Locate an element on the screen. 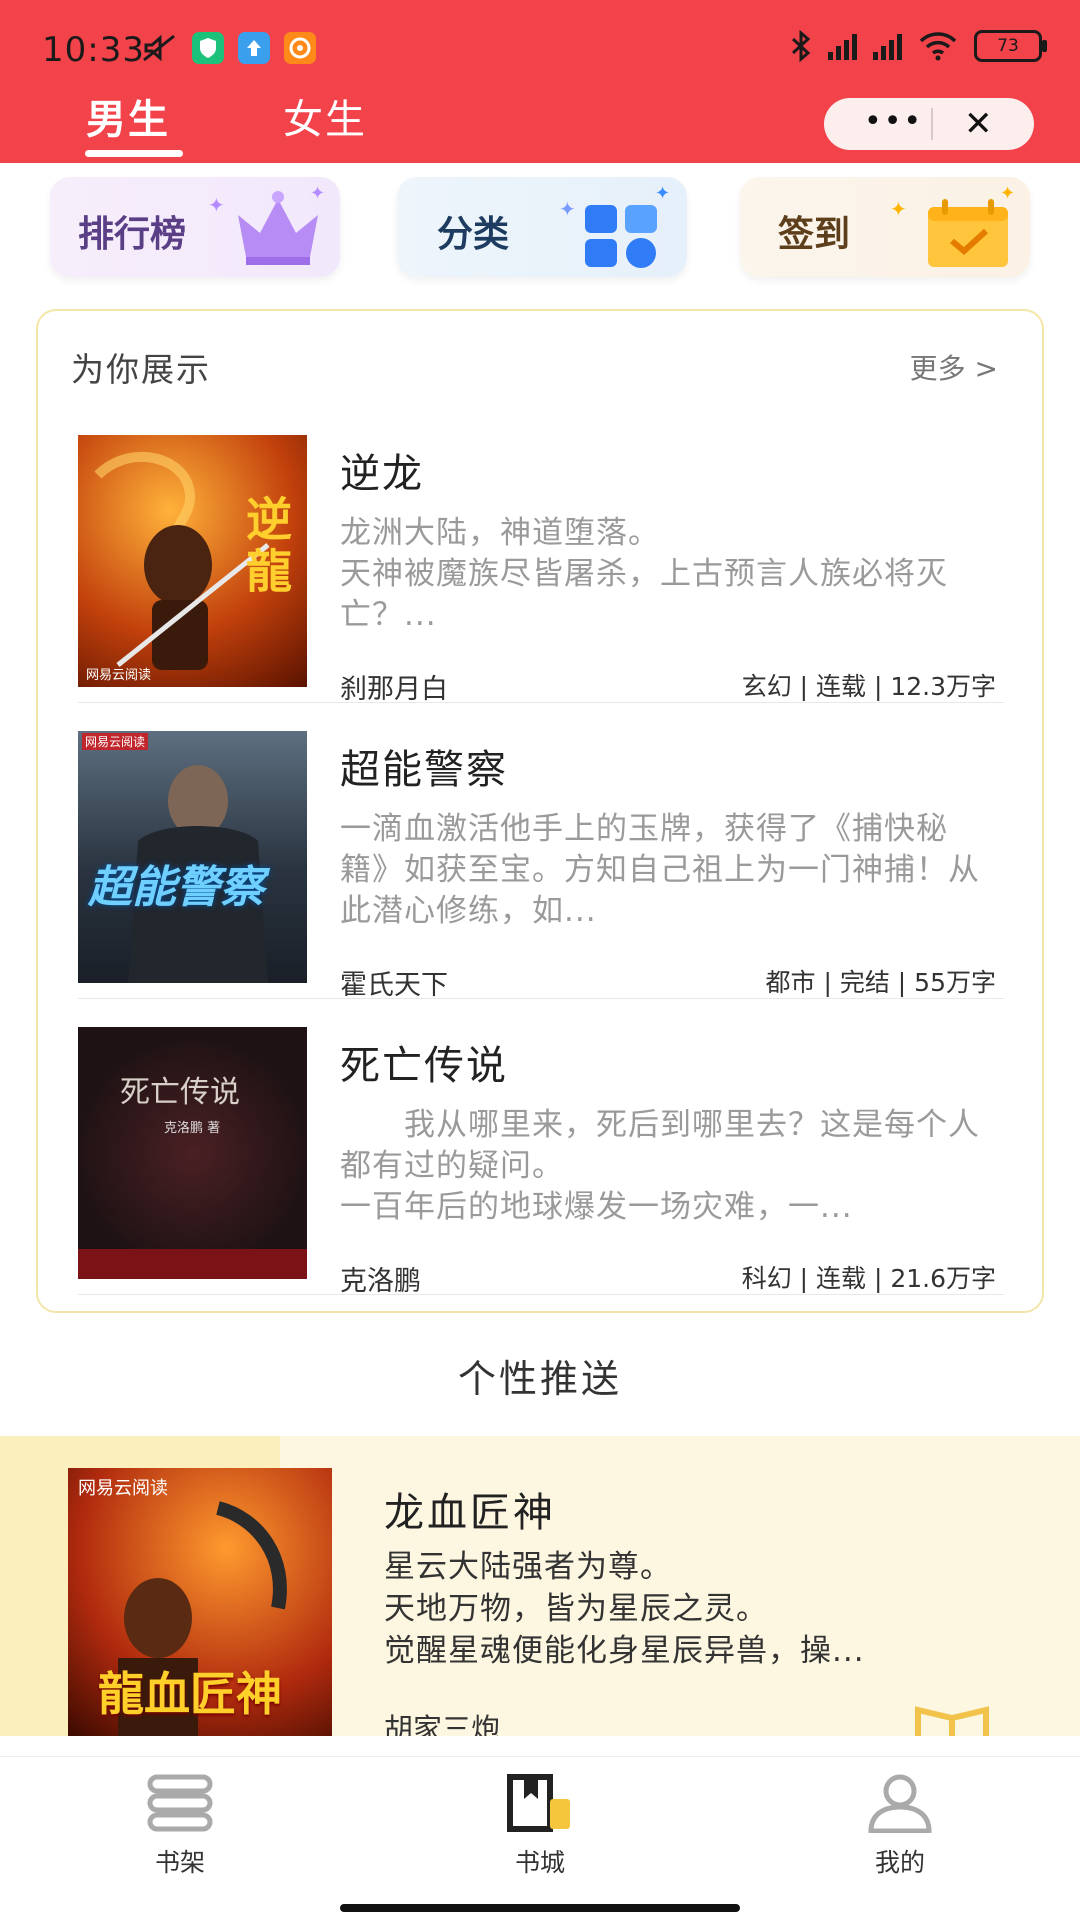 The height and width of the screenshot is (1921, 1080). user-icon is located at coordinates (900, 1804).